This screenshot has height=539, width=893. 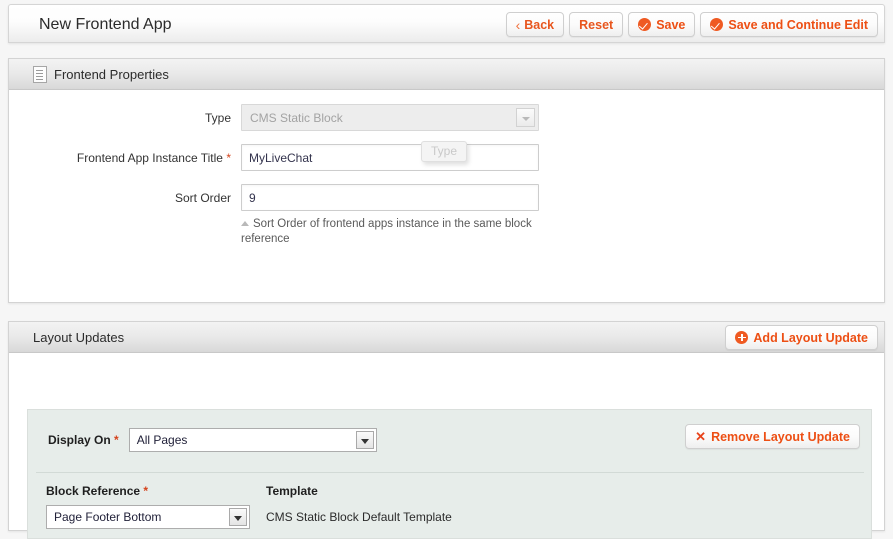 I want to click on frontend-properties-heading: Frontend Properties, so click(x=111, y=74).